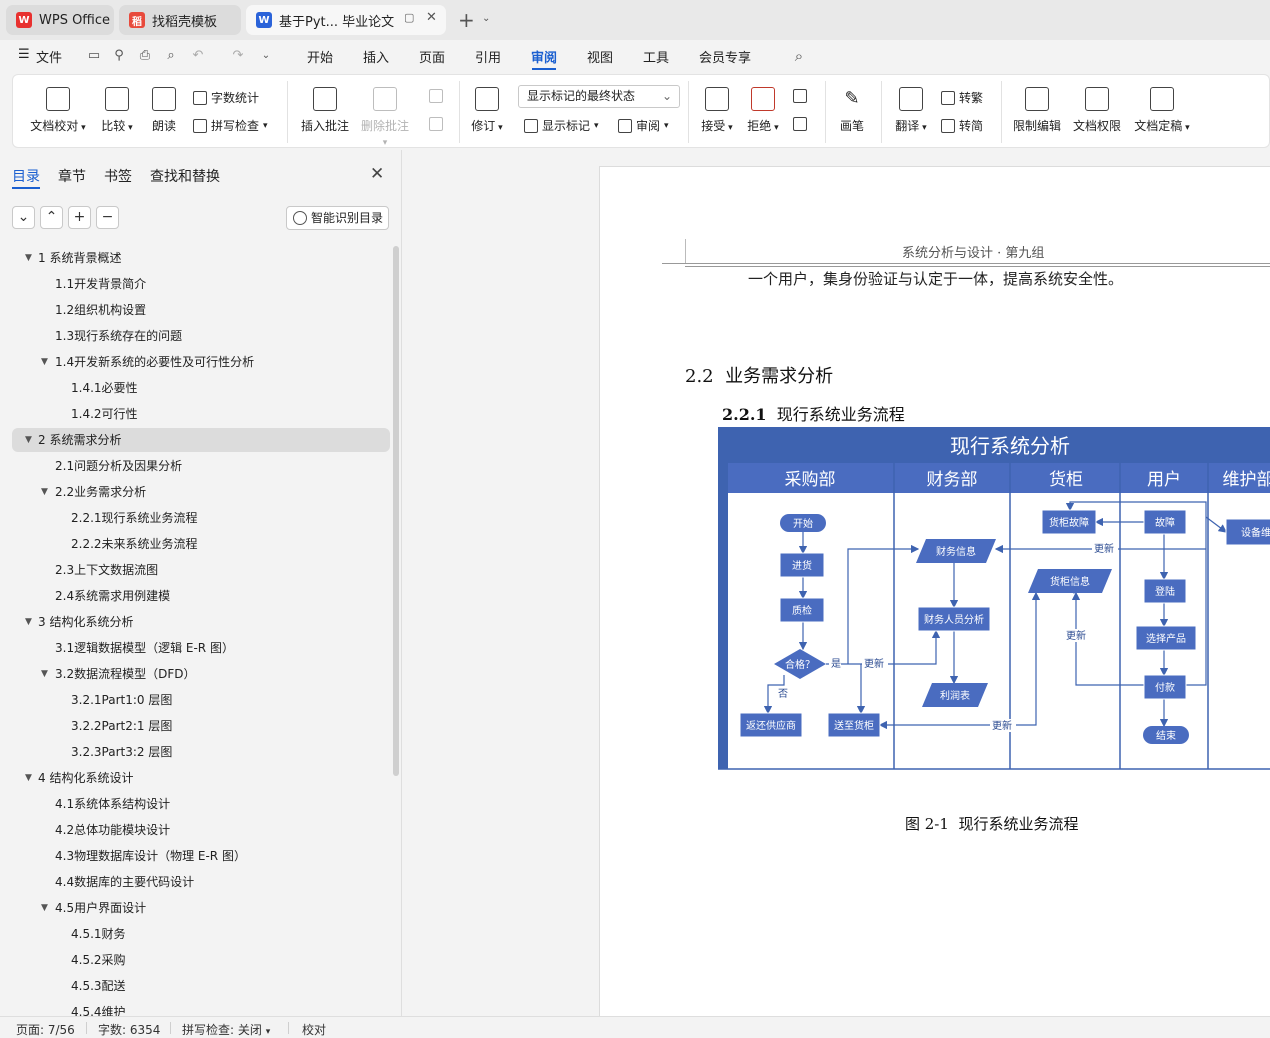 This screenshot has width=1270, height=1038. I want to click on markup-mode-select: 显示标记的最终状态 ⌄, so click(599, 96).